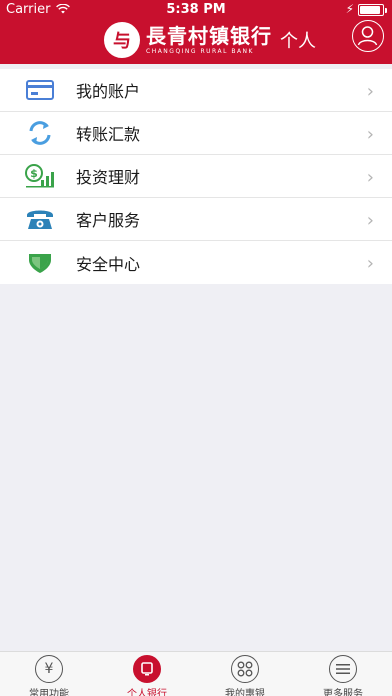 The image size is (392, 696). Describe the element at coordinates (40, 176) in the screenshot. I see `investment-icon: $` at that location.